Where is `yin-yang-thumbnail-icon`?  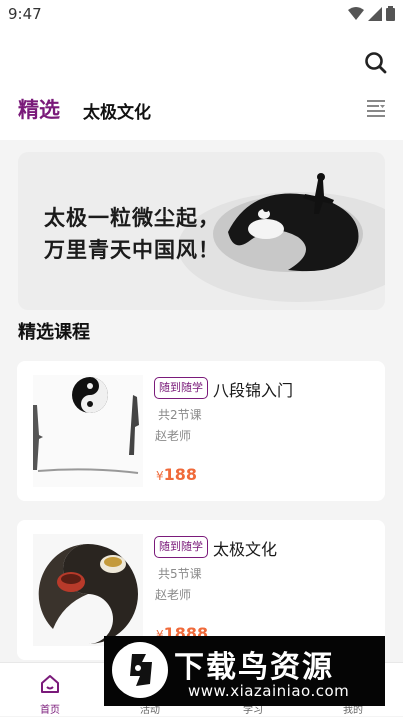
yin-yang-thumbnail-icon is located at coordinates (88, 431).